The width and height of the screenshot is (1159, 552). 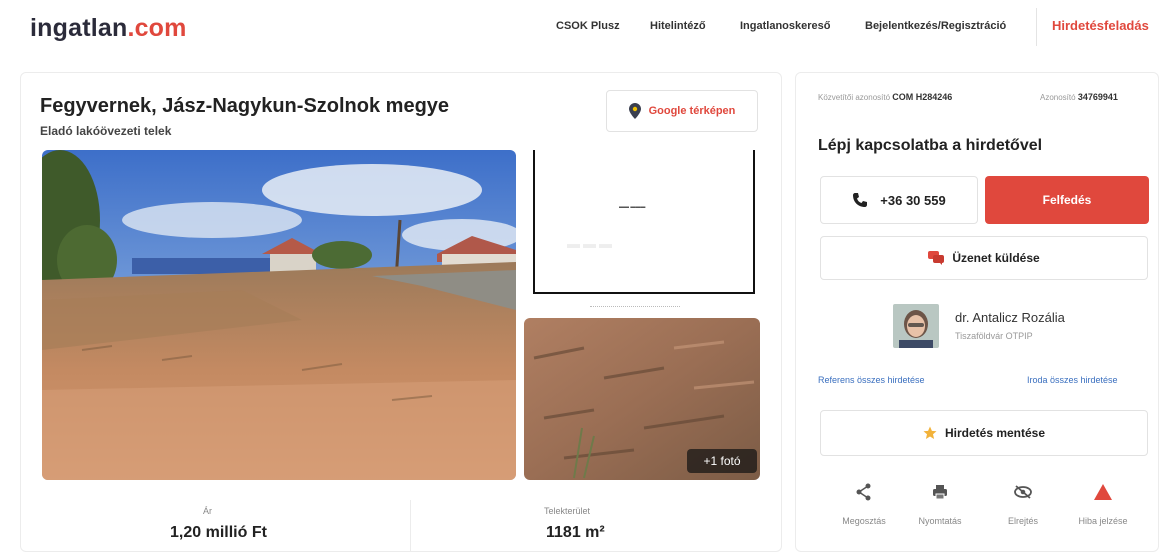 What do you see at coordinates (854, 97) in the screenshot?
I see `agency-id-label: Közvetítői azonosító` at bounding box center [854, 97].